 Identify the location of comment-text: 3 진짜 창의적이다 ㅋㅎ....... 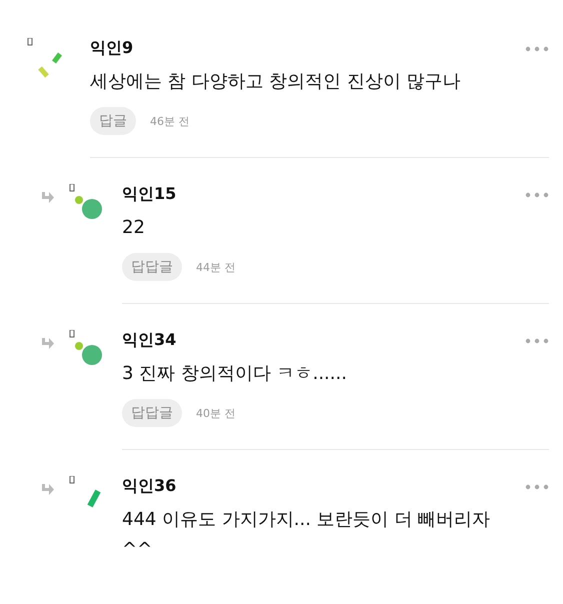
(235, 374).